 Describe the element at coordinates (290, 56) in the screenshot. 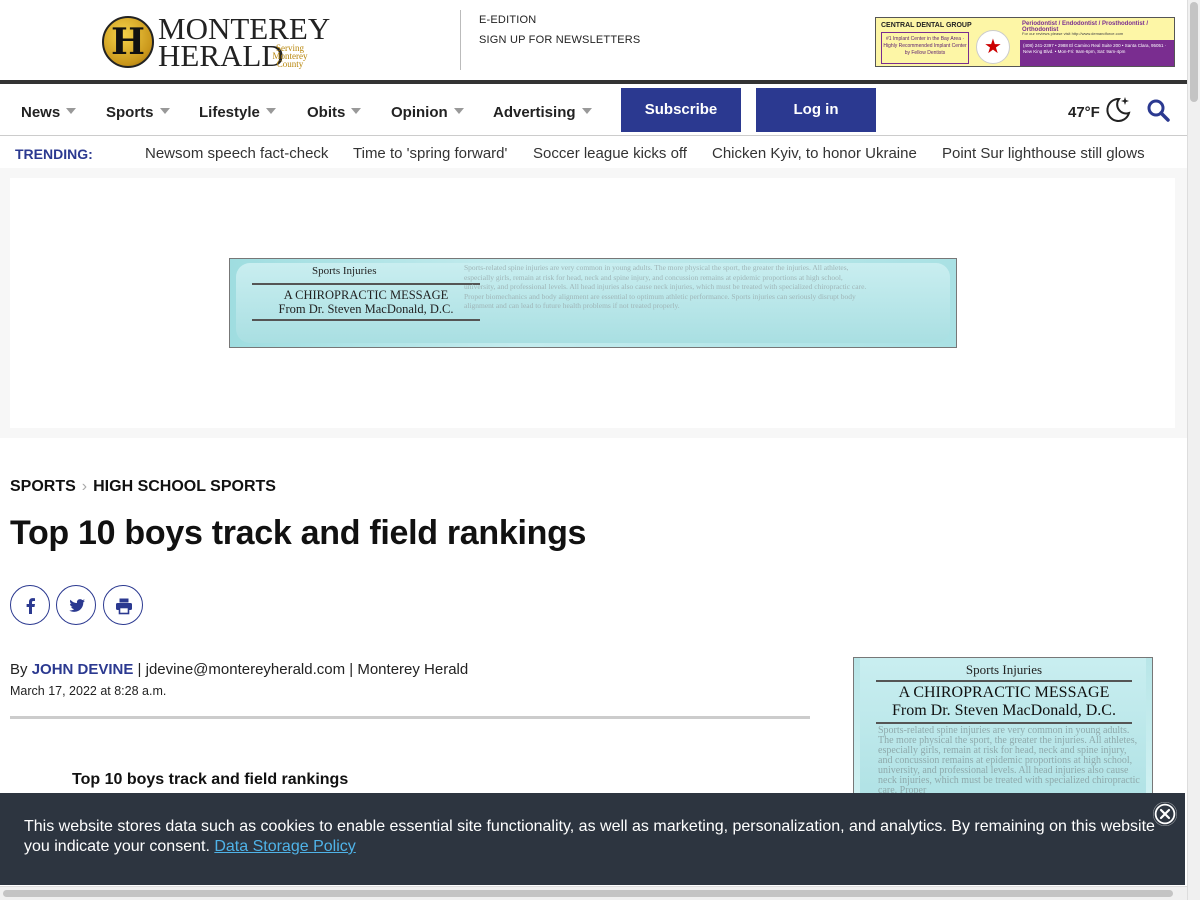

I see `logo-tagline: Serving Monterey County` at that location.